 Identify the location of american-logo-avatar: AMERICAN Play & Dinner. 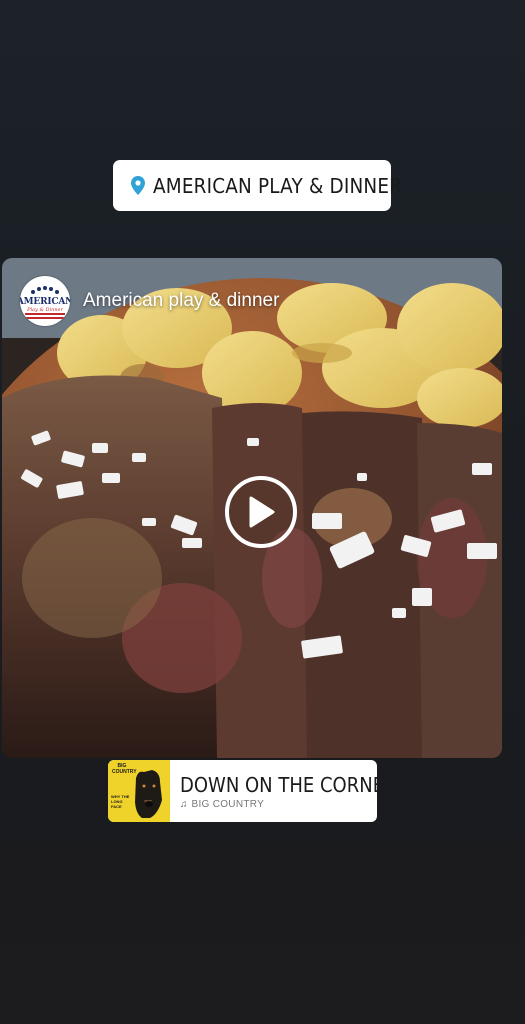
(45, 301).